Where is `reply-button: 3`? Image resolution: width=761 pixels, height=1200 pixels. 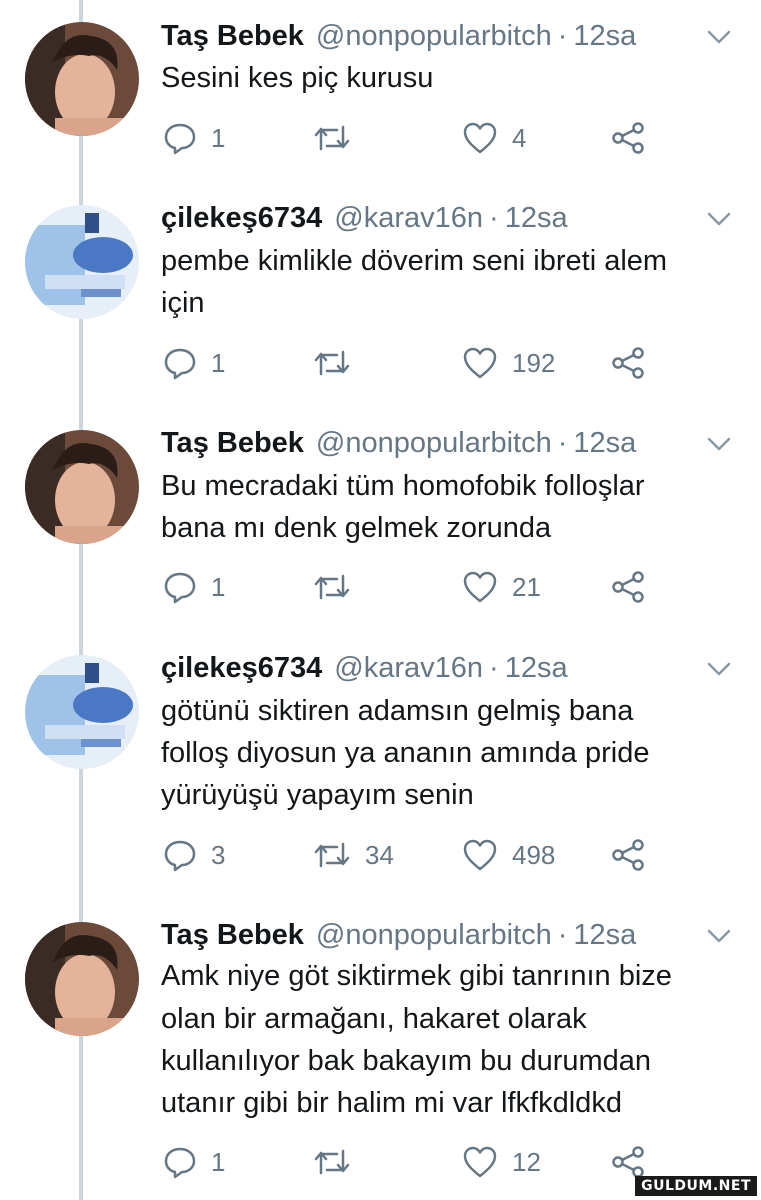 reply-button: 3 is located at coordinates (194, 855).